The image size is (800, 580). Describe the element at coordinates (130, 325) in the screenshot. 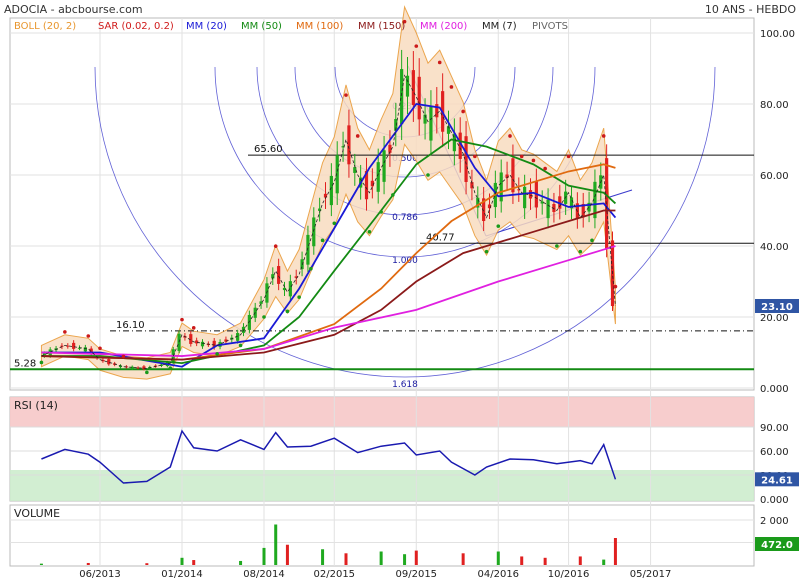

I see `level-label: 16.10` at that location.